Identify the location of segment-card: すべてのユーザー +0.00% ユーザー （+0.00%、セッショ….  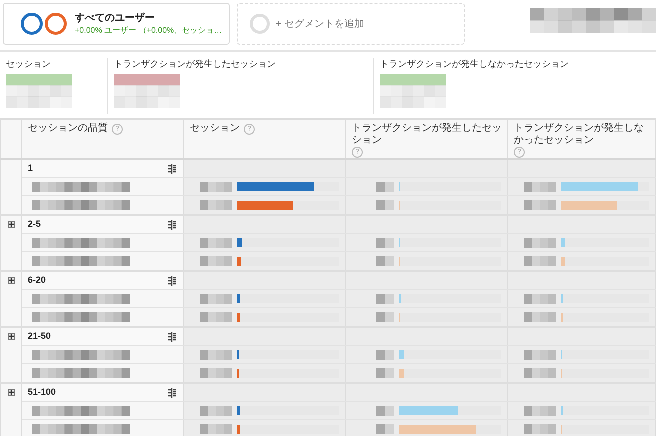
(116, 24).